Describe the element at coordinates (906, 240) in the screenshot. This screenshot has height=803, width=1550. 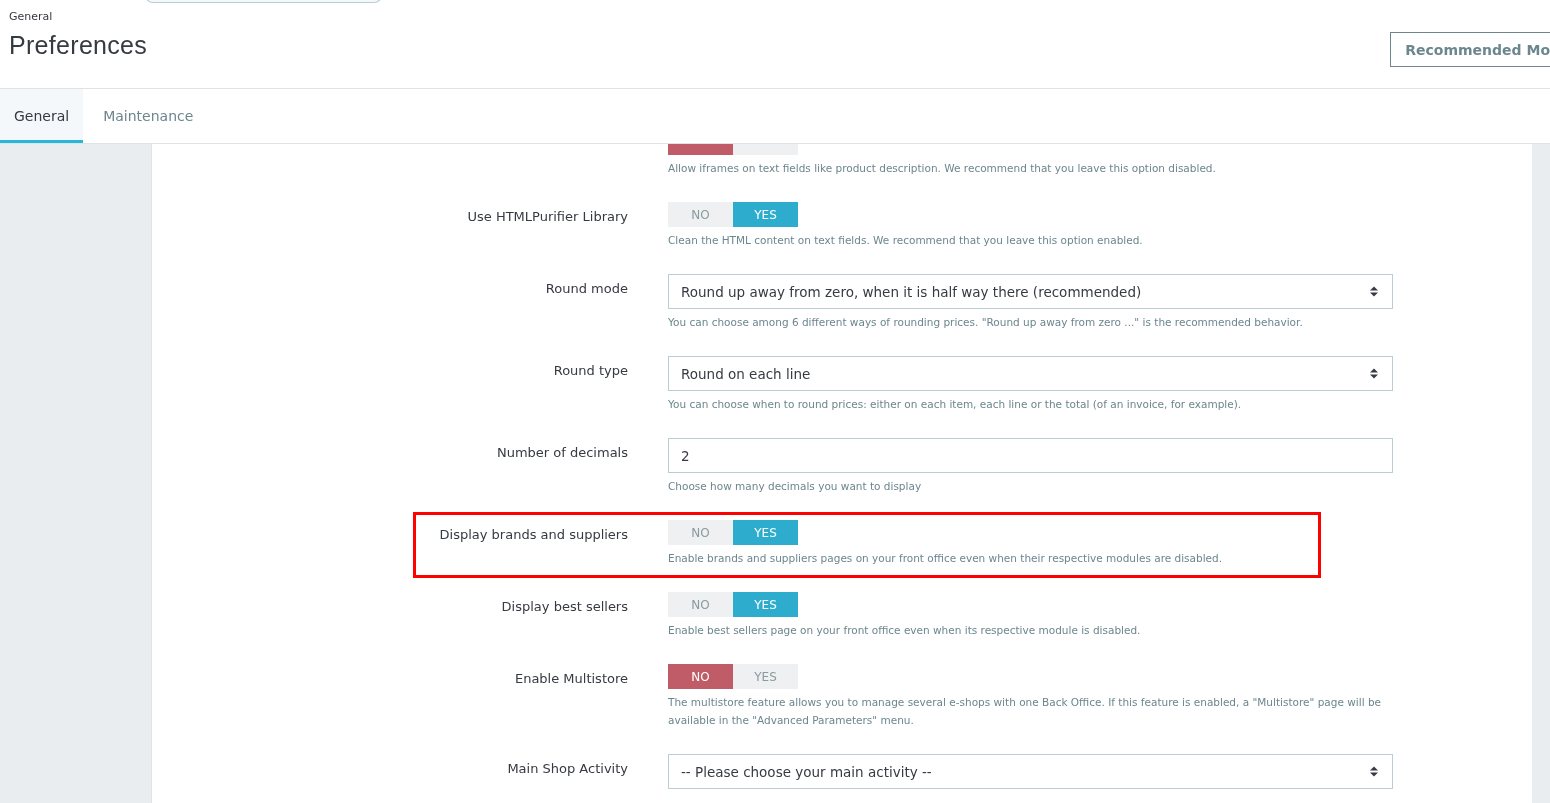
I see `help-text: Clean the HTML content on text fields. We recommend that you leave this option enabled.` at that location.